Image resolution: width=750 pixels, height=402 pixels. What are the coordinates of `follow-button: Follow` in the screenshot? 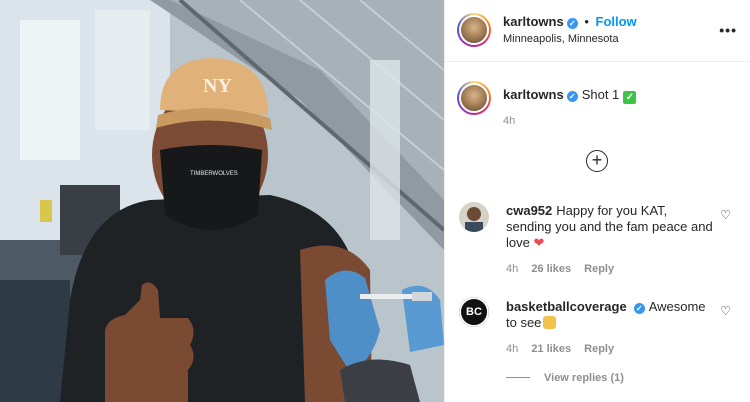 It's located at (616, 21).